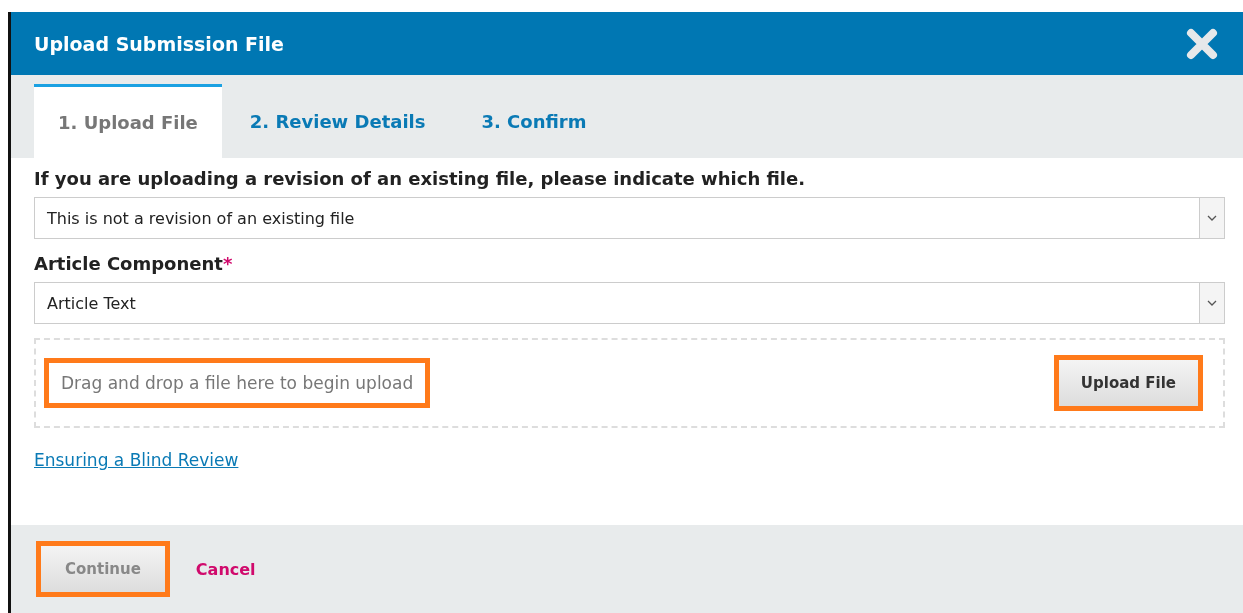  Describe the element at coordinates (534, 121) in the screenshot. I see `tab: 3. Confirm` at that location.